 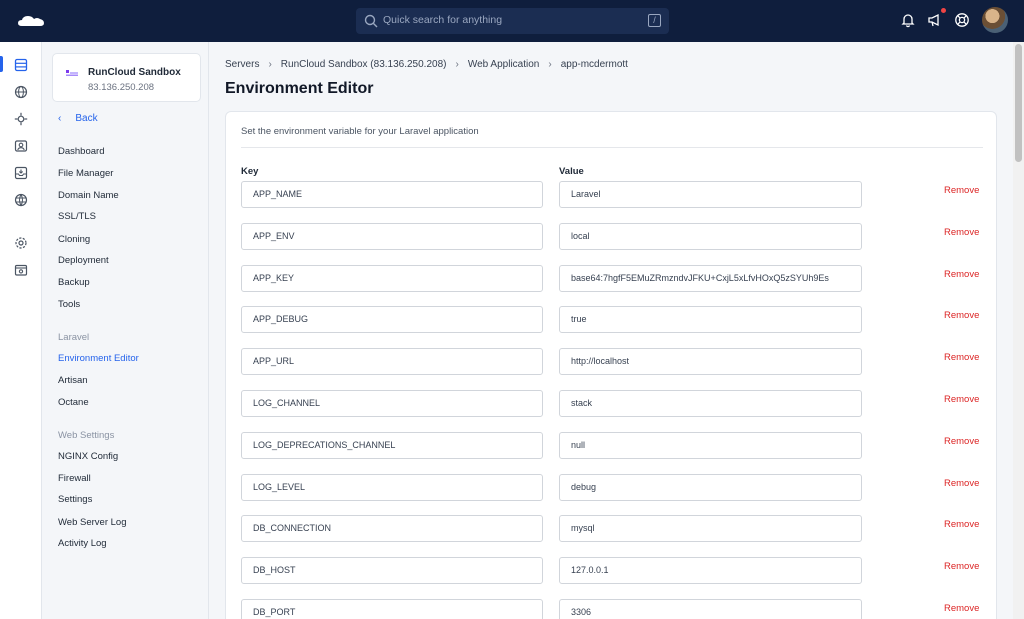 I want to click on sidebar-item-ssl-tls: SSL/TLS, so click(x=77, y=216).